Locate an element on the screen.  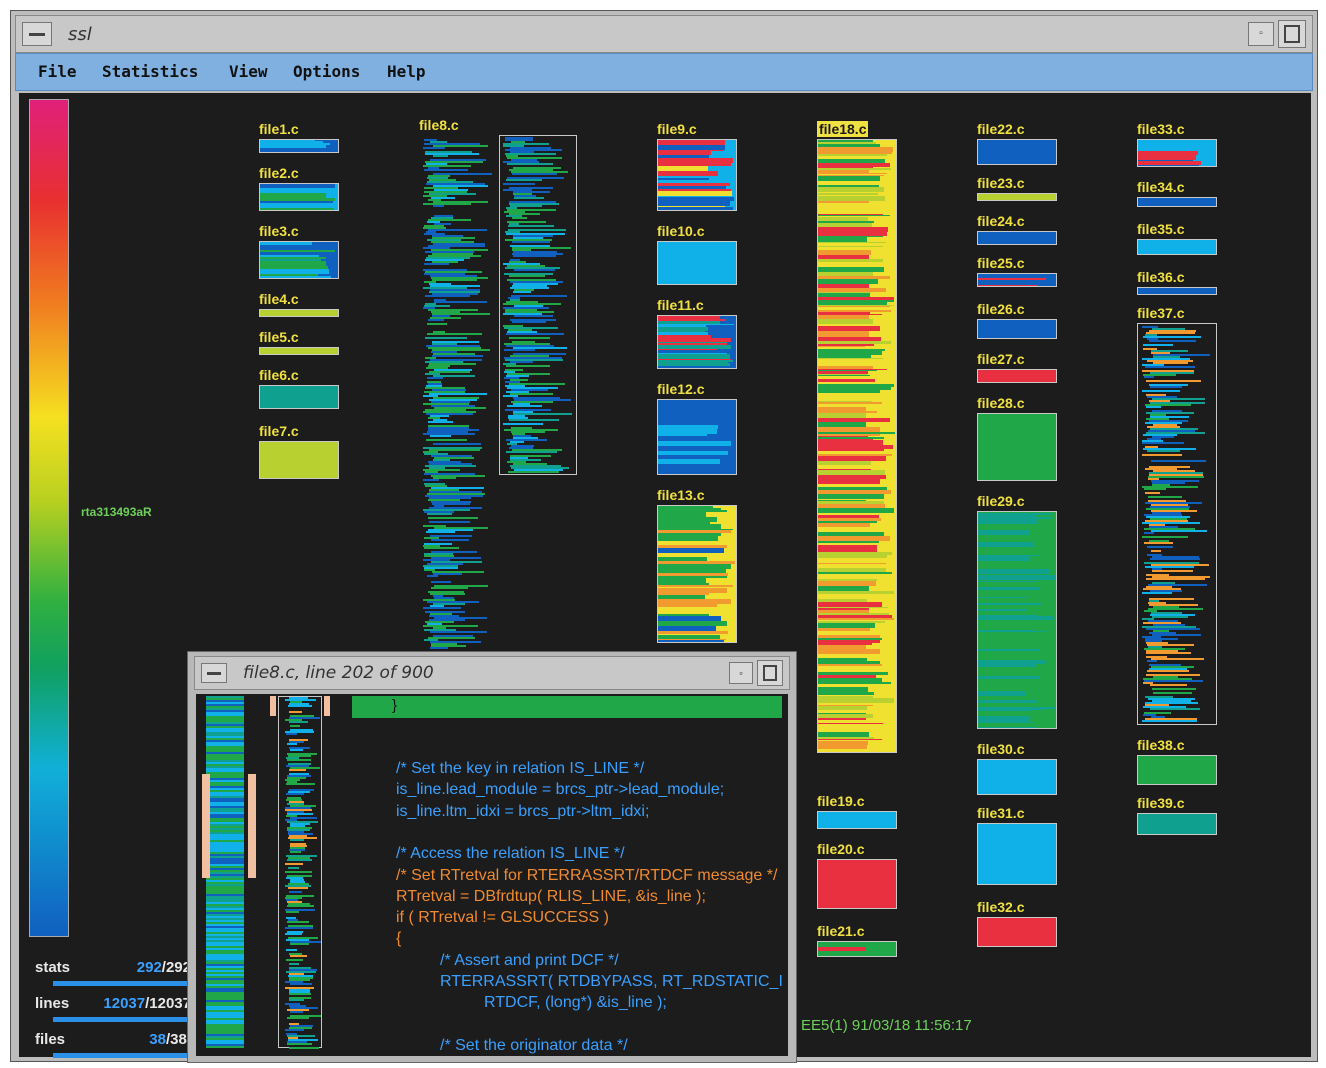
file-name-label: file28.c is located at coordinates (1000, 403).